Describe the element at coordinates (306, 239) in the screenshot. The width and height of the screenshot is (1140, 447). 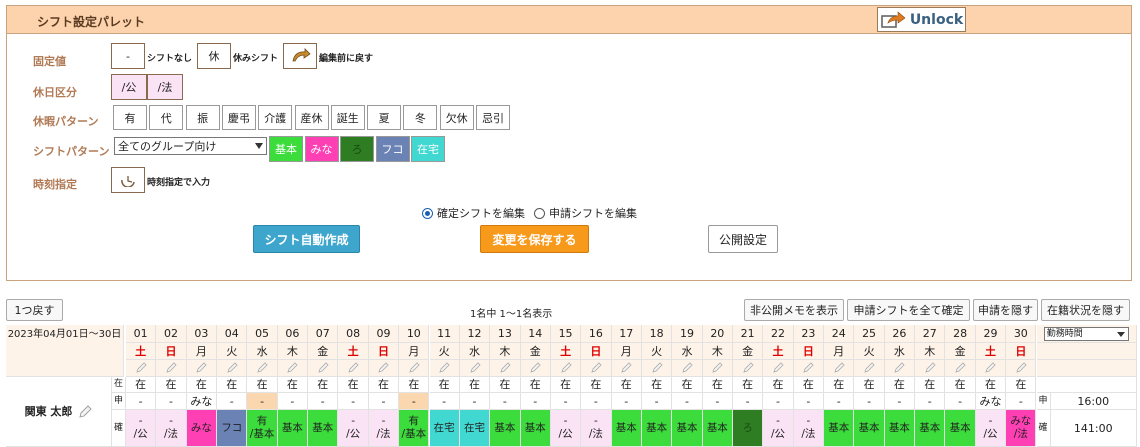
I see `auto-create-button: シフト自動作成` at that location.